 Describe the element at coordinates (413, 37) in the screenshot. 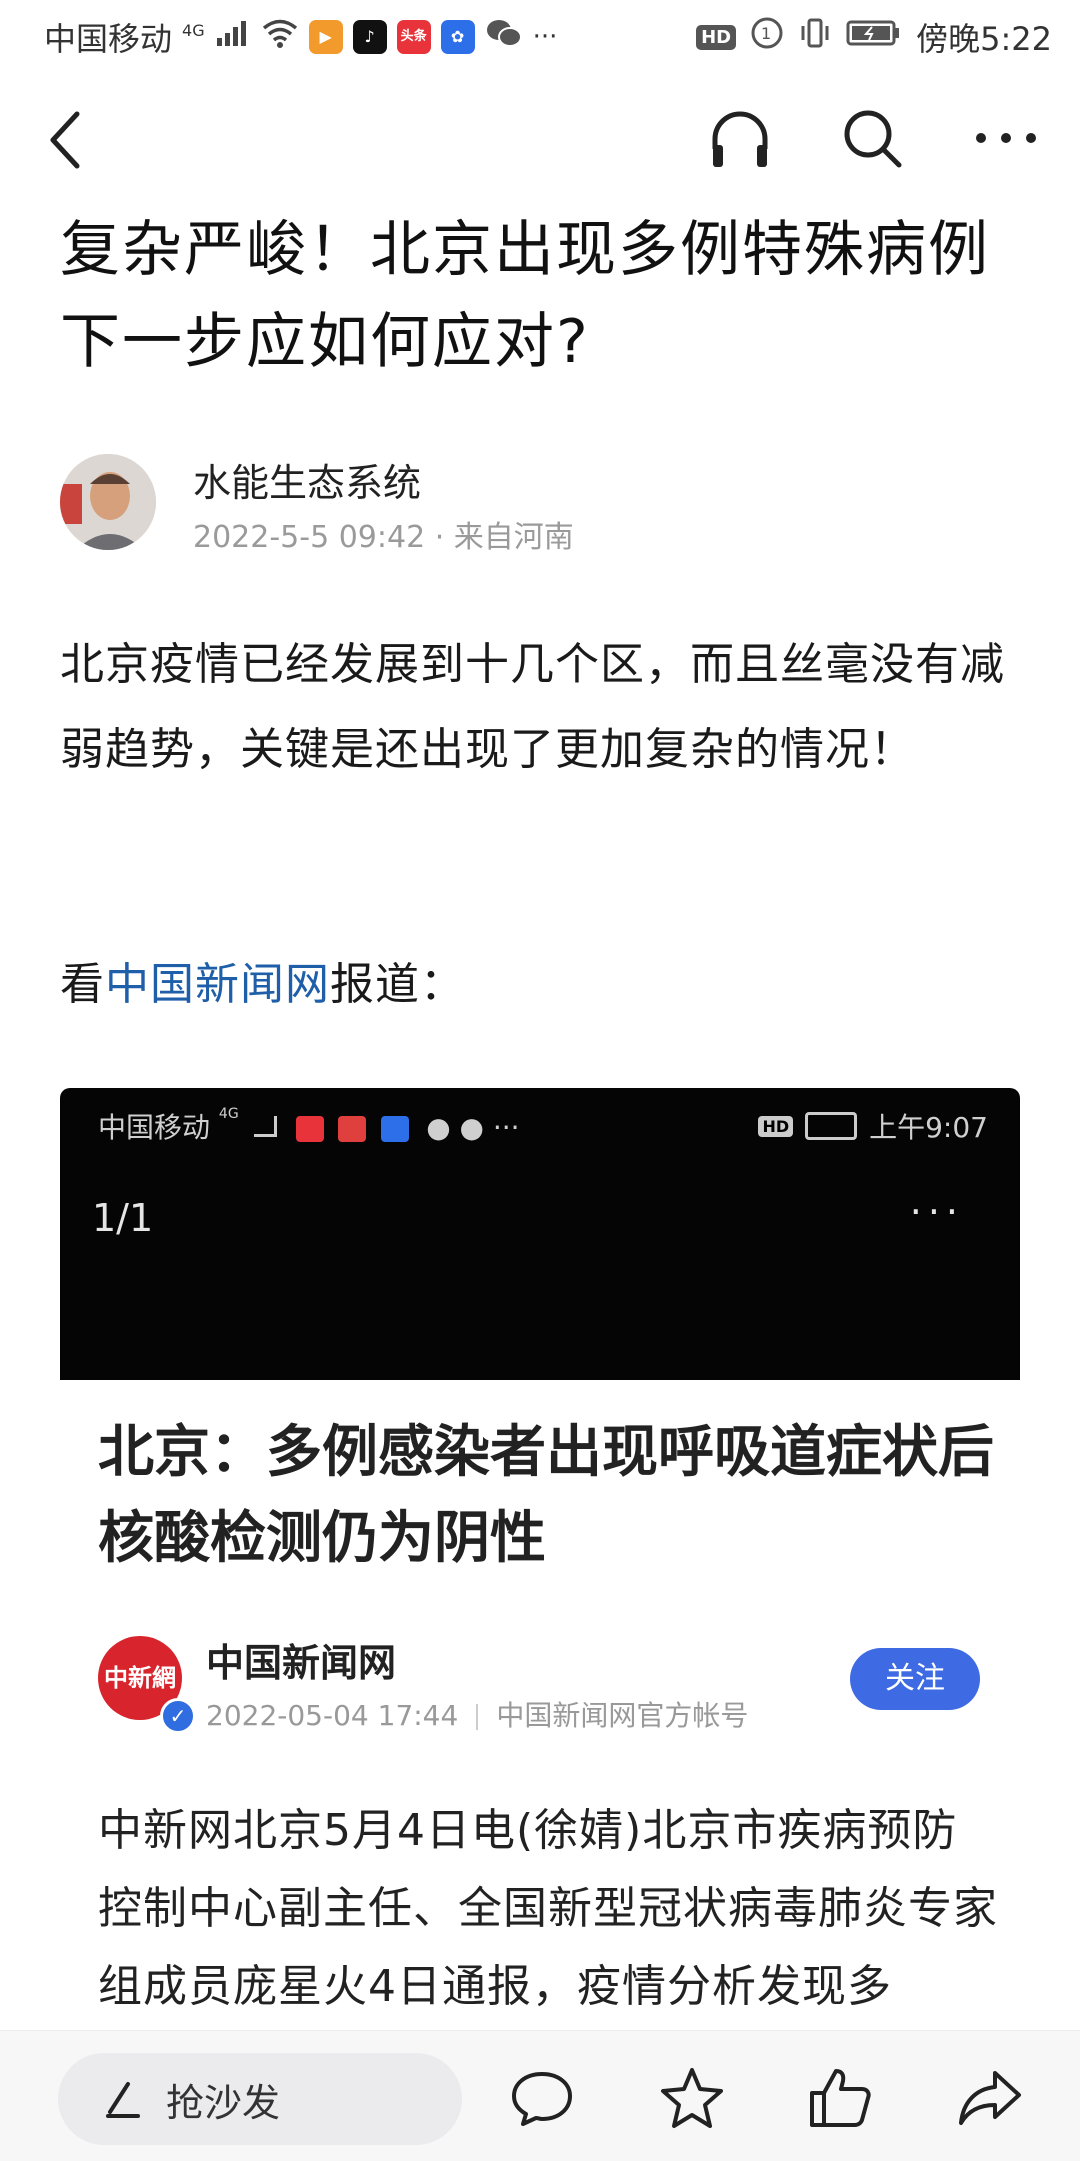

I see `toutiao-icon: 头条` at that location.